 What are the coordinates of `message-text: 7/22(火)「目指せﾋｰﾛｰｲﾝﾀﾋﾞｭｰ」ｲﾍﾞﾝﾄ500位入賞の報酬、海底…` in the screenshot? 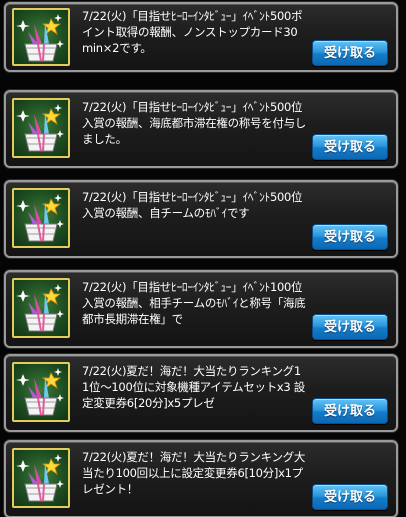 It's located at (194, 123).